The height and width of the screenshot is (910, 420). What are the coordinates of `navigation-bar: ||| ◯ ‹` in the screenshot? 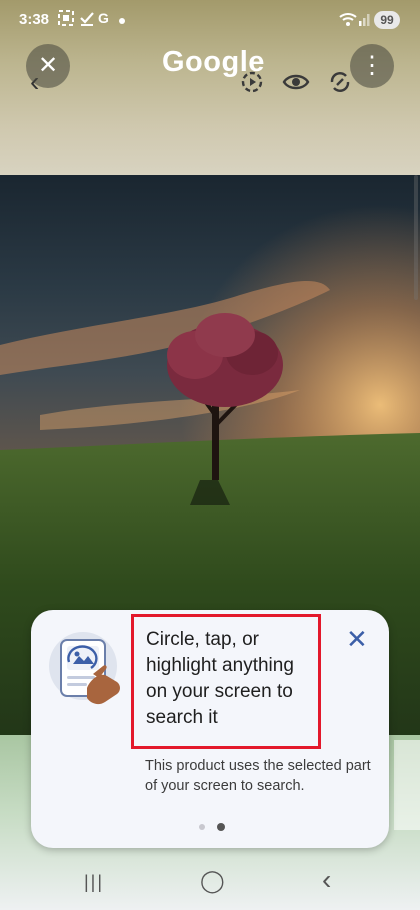 It's located at (210, 884).